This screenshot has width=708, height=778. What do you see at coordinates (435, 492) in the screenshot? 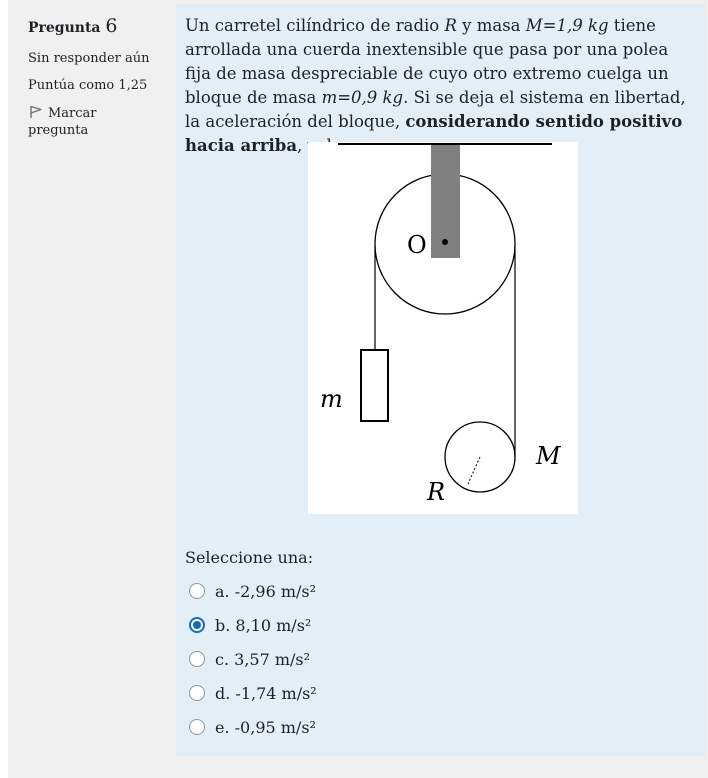
I see `label-R: R` at bounding box center [435, 492].